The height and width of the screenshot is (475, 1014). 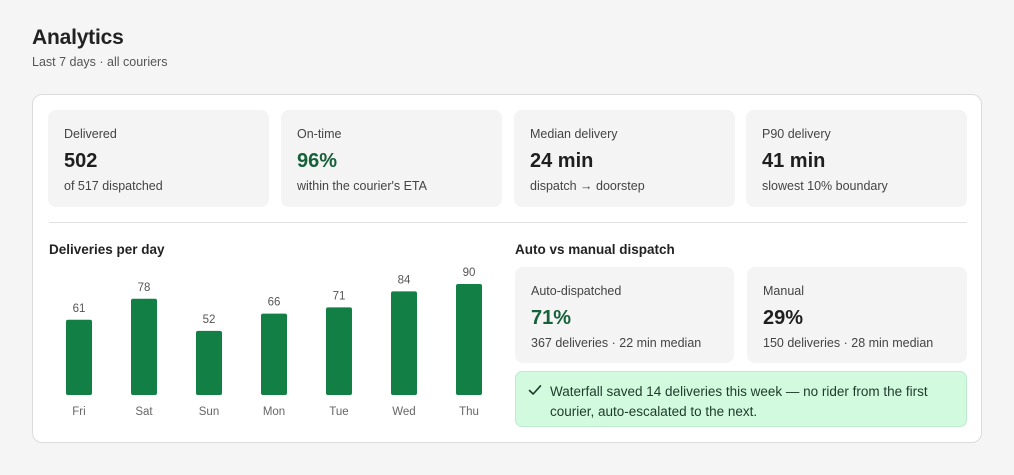 I want to click on stat-label: Median delivery, so click(x=574, y=134).